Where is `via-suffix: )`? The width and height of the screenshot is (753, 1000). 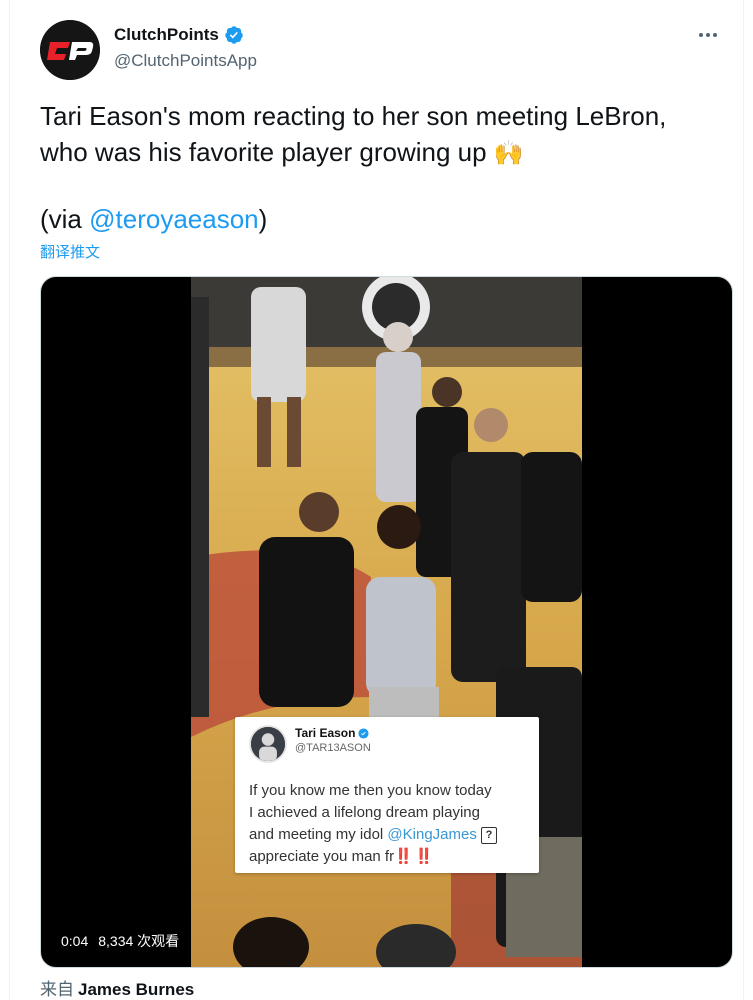
via-suffix: ) is located at coordinates (263, 219).